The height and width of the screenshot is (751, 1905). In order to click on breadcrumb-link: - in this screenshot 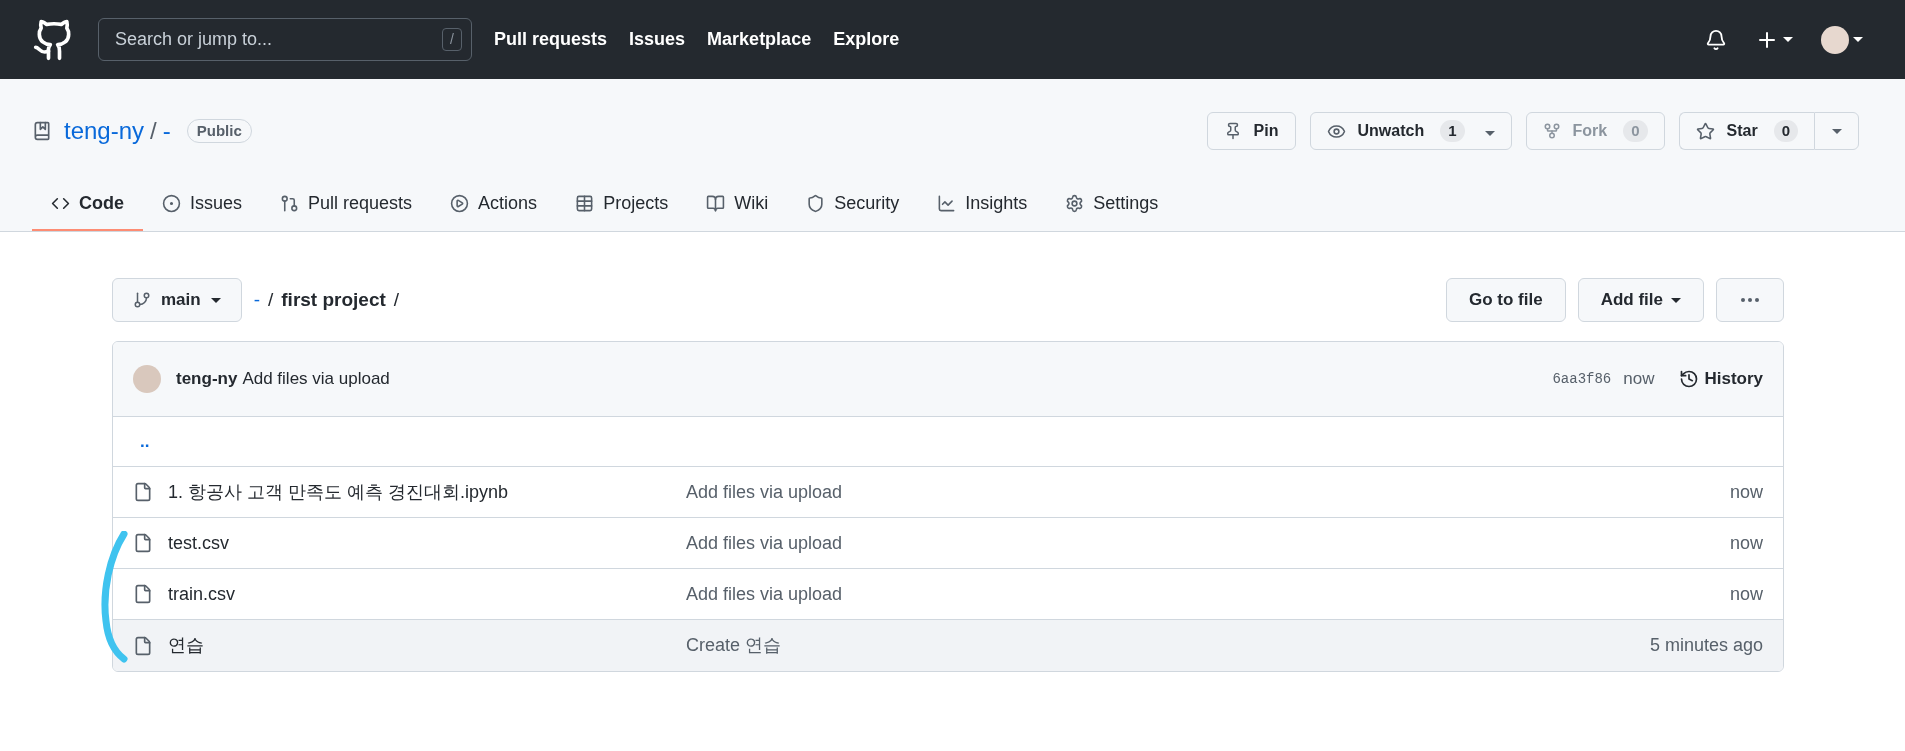, I will do `click(256, 300)`.